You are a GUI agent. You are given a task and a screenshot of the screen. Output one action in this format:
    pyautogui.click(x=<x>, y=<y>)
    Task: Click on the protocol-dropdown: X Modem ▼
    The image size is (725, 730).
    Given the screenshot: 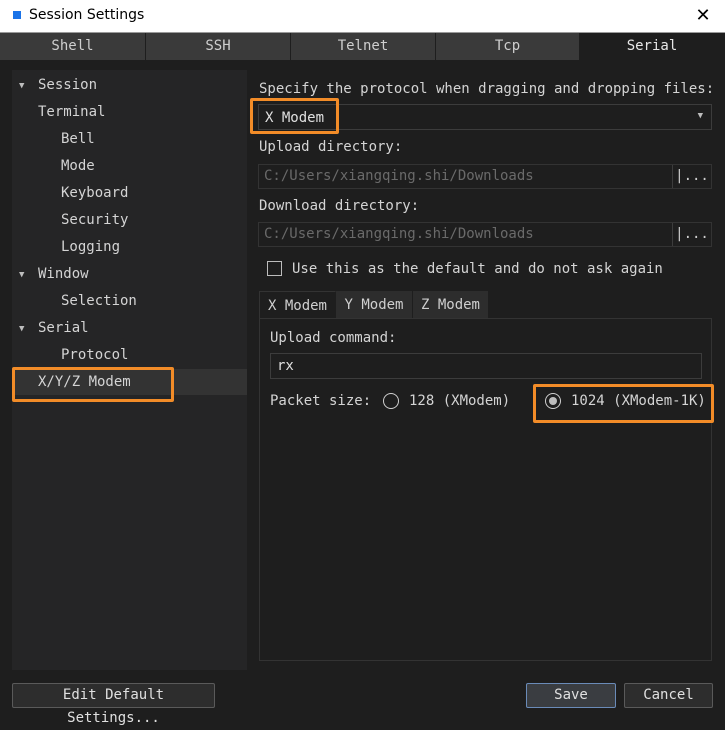 What is the action you would take?
    pyautogui.click(x=485, y=117)
    